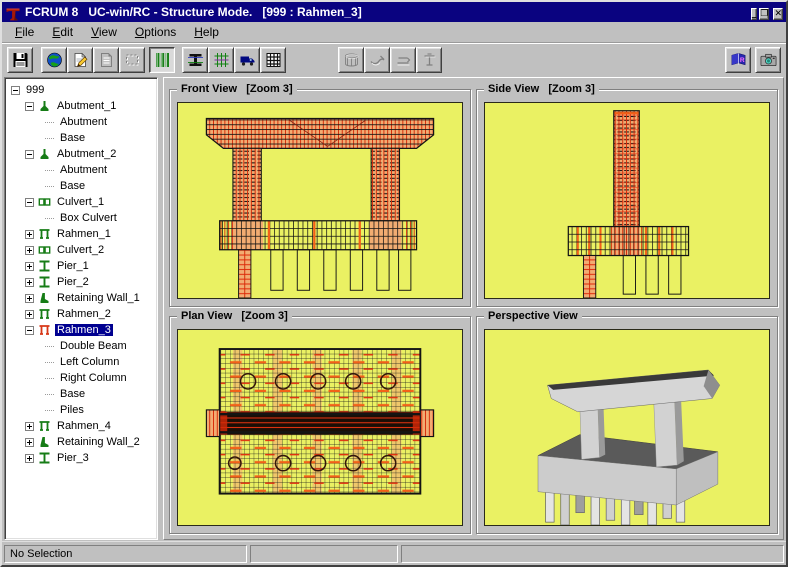 This screenshot has height=567, width=788. Describe the element at coordinates (83, 330) in the screenshot. I see `tree-item-rahmen-3: Rahmen_3` at that location.